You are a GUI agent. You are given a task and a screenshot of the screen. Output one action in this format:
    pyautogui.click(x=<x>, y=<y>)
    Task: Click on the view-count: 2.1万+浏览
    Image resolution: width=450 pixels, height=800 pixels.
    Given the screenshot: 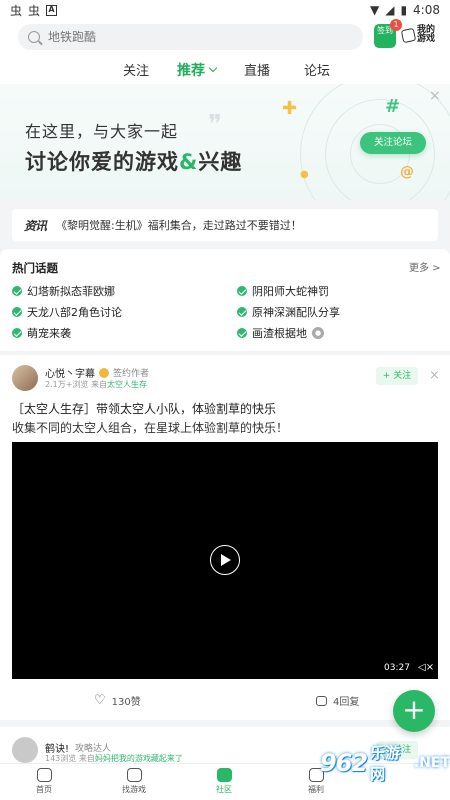 What is the action you would take?
    pyautogui.click(x=67, y=384)
    